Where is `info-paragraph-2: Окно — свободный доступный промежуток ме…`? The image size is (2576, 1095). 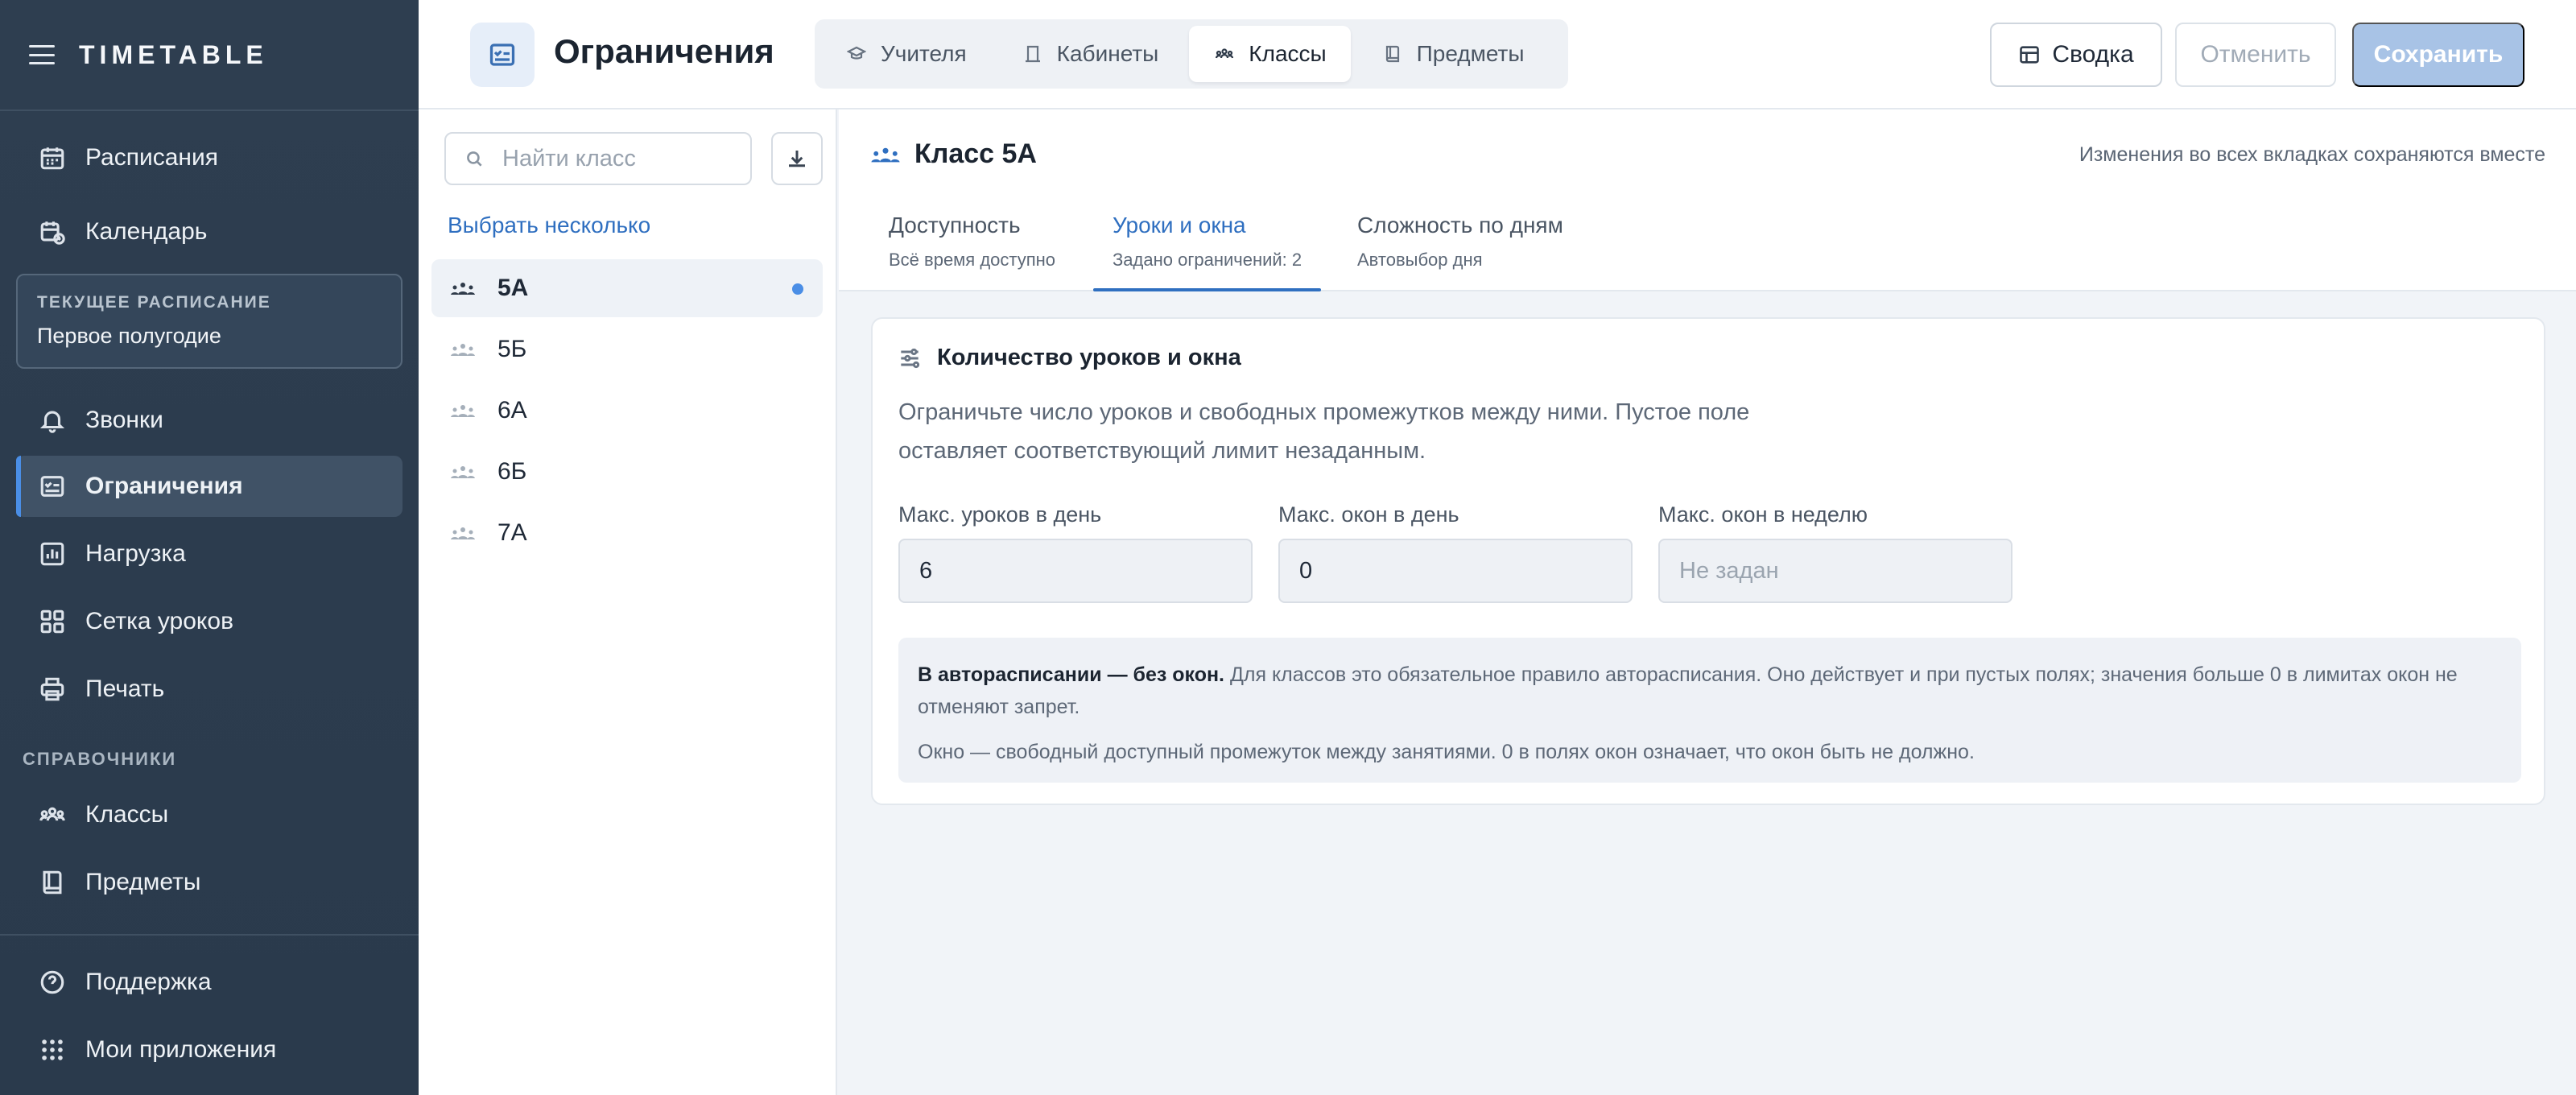
info-paragraph-2: Окно — свободный доступный промежуток ме… is located at coordinates (1446, 752).